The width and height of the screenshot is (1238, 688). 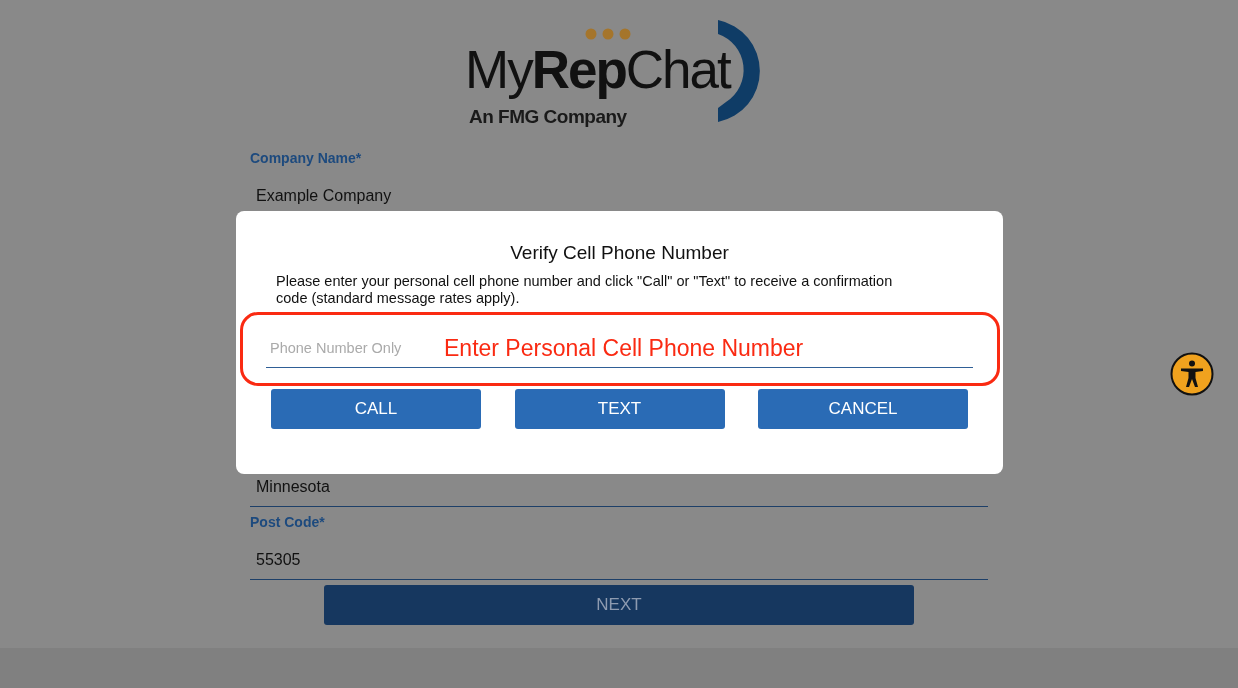 I want to click on field-label: Post Code*, so click(x=288, y=522).